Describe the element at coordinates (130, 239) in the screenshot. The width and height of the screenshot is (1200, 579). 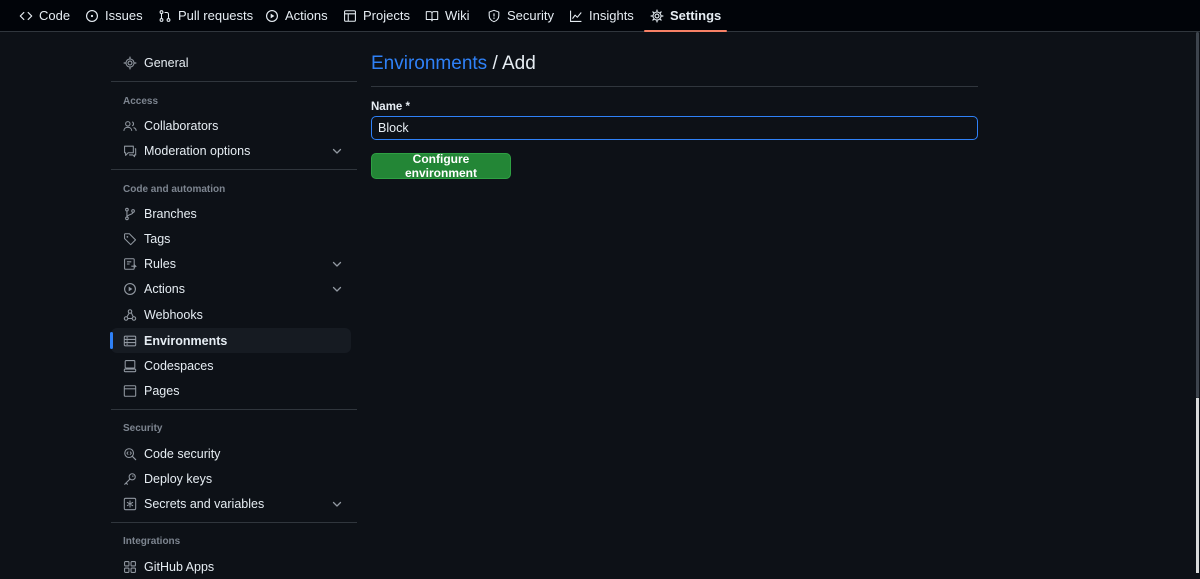
I see `tag-icon` at that location.